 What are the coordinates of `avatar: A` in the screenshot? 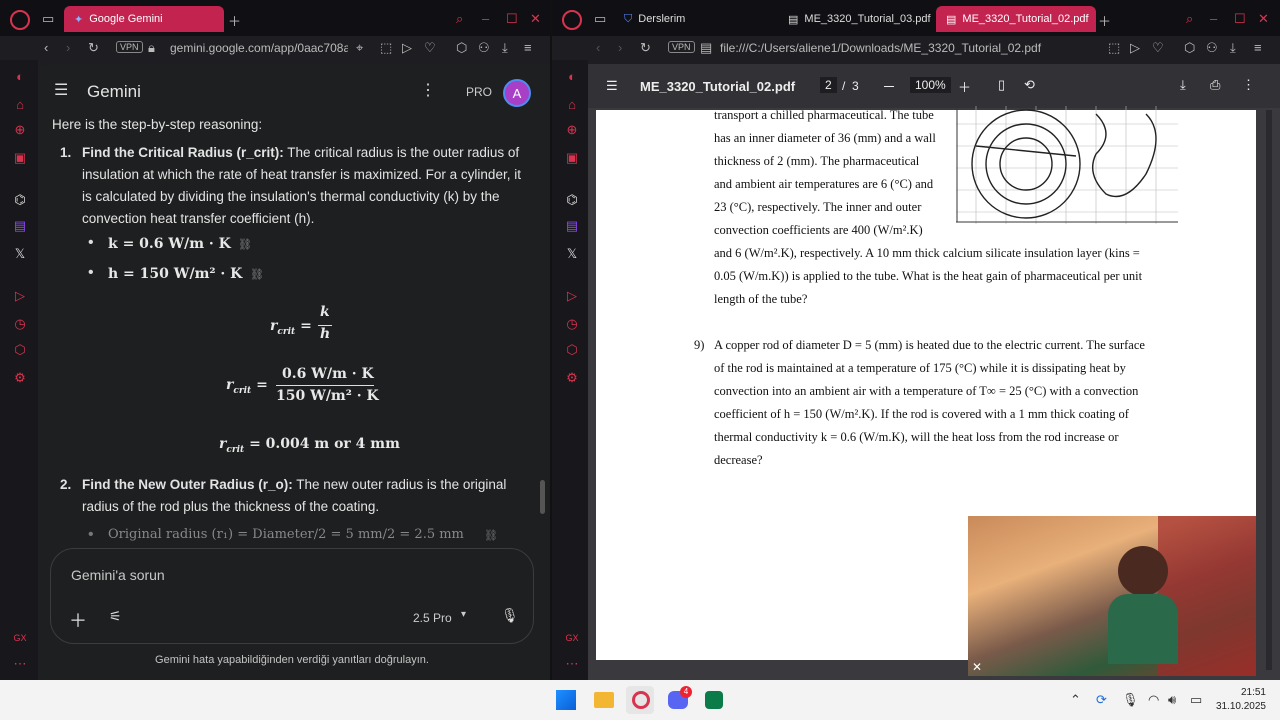 It's located at (517, 93).